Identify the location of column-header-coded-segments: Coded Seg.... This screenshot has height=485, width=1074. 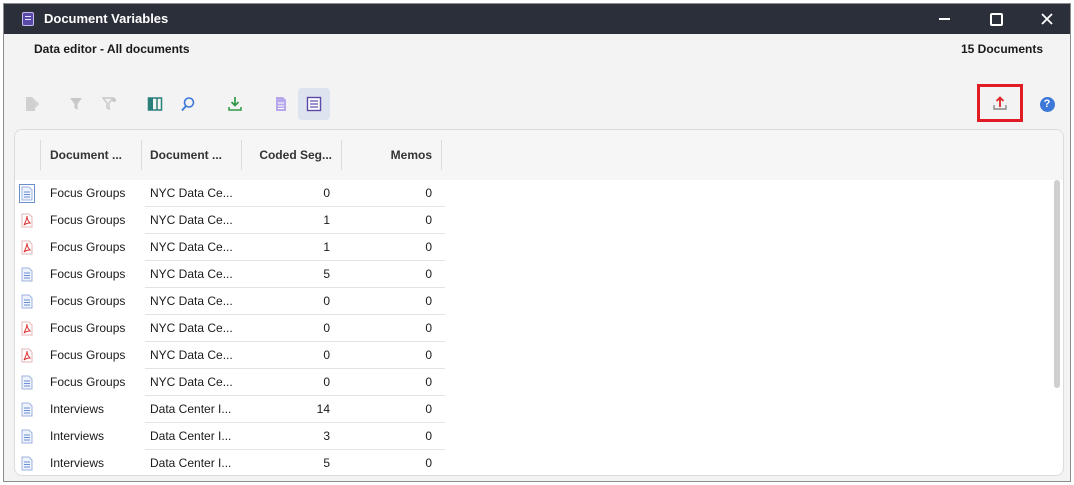
(295, 155).